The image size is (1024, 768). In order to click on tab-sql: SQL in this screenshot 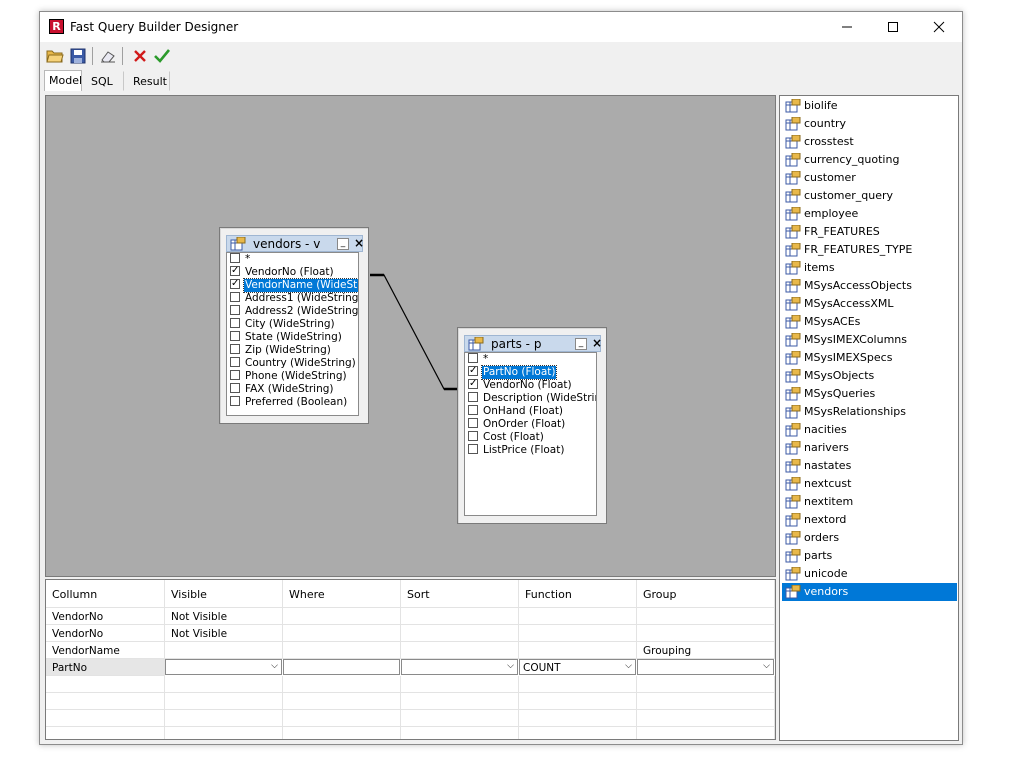, I will do `click(105, 81)`.